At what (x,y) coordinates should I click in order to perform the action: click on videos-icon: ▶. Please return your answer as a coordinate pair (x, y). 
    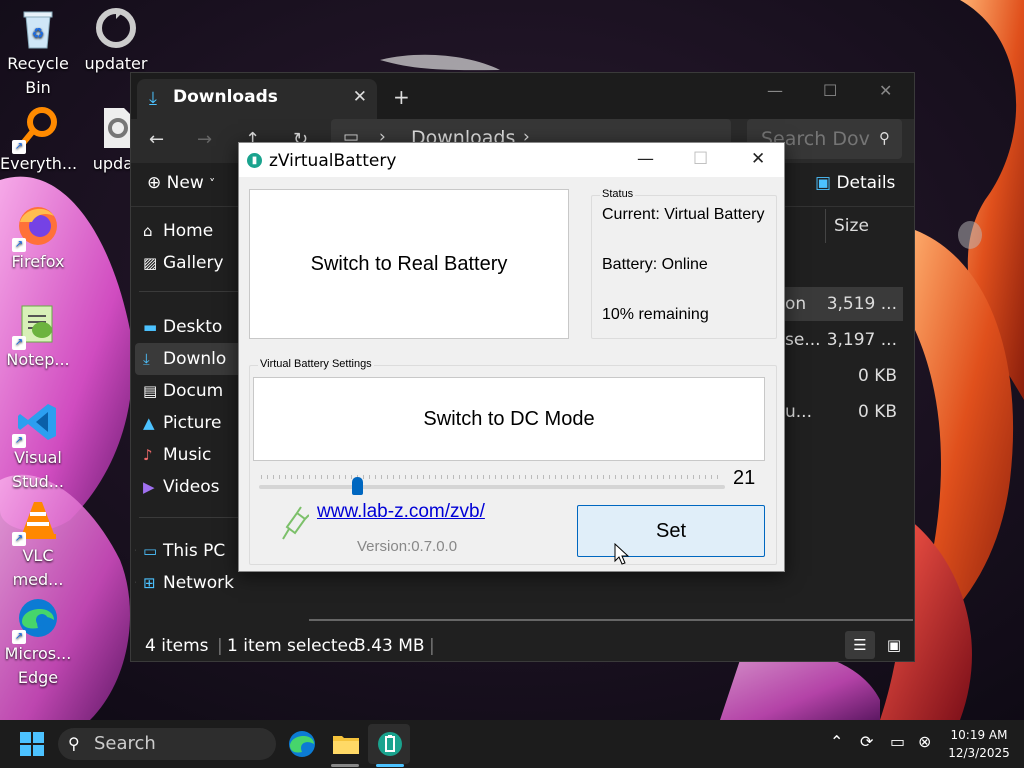
    Looking at the image, I should click on (149, 487).